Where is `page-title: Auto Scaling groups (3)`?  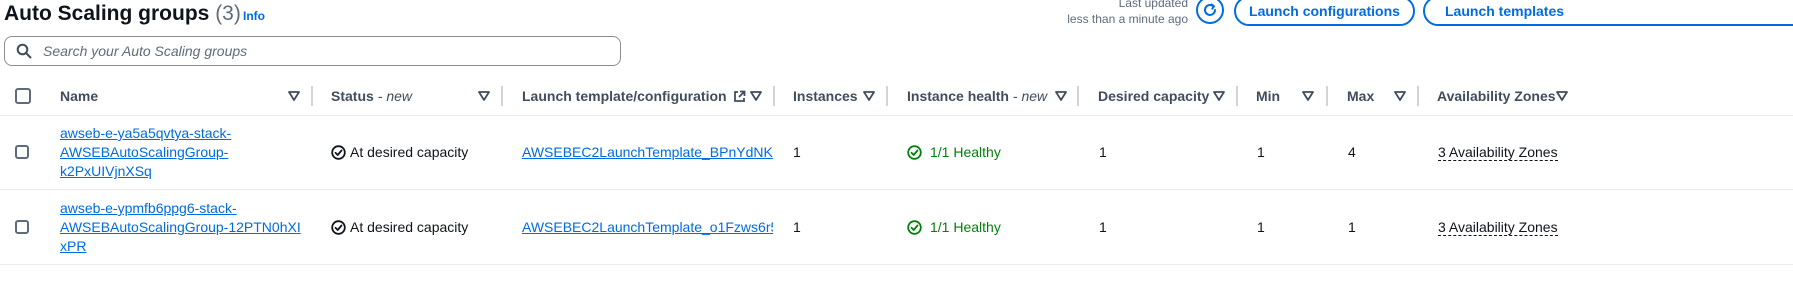 page-title: Auto Scaling groups (3) is located at coordinates (122, 14).